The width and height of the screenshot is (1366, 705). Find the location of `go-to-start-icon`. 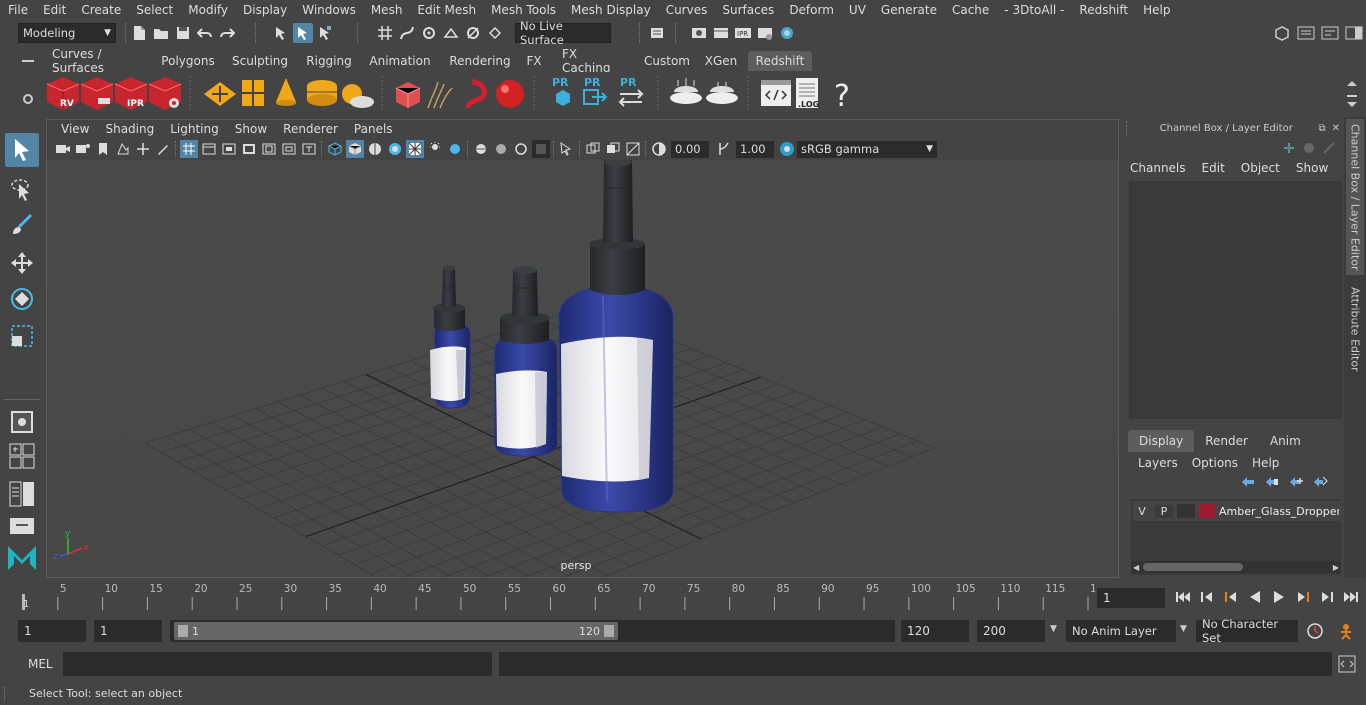

go-to-start-icon is located at coordinates (1183, 597).